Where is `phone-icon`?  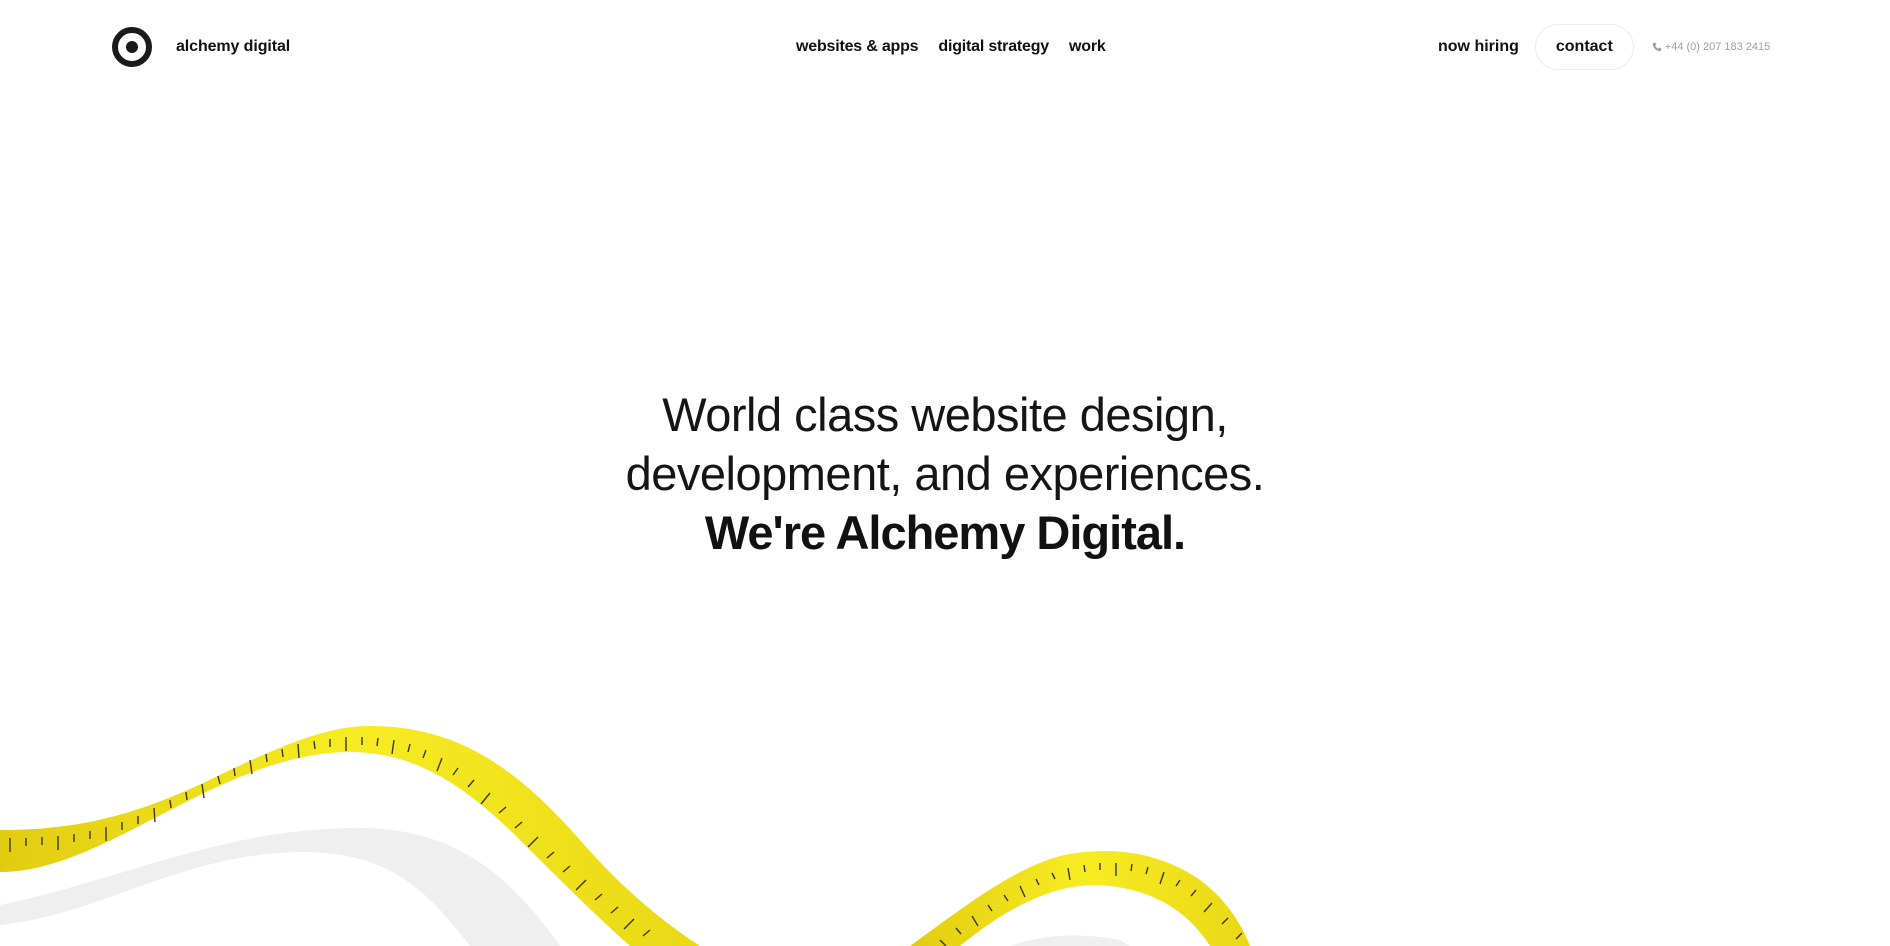
phone-icon is located at coordinates (1656, 47).